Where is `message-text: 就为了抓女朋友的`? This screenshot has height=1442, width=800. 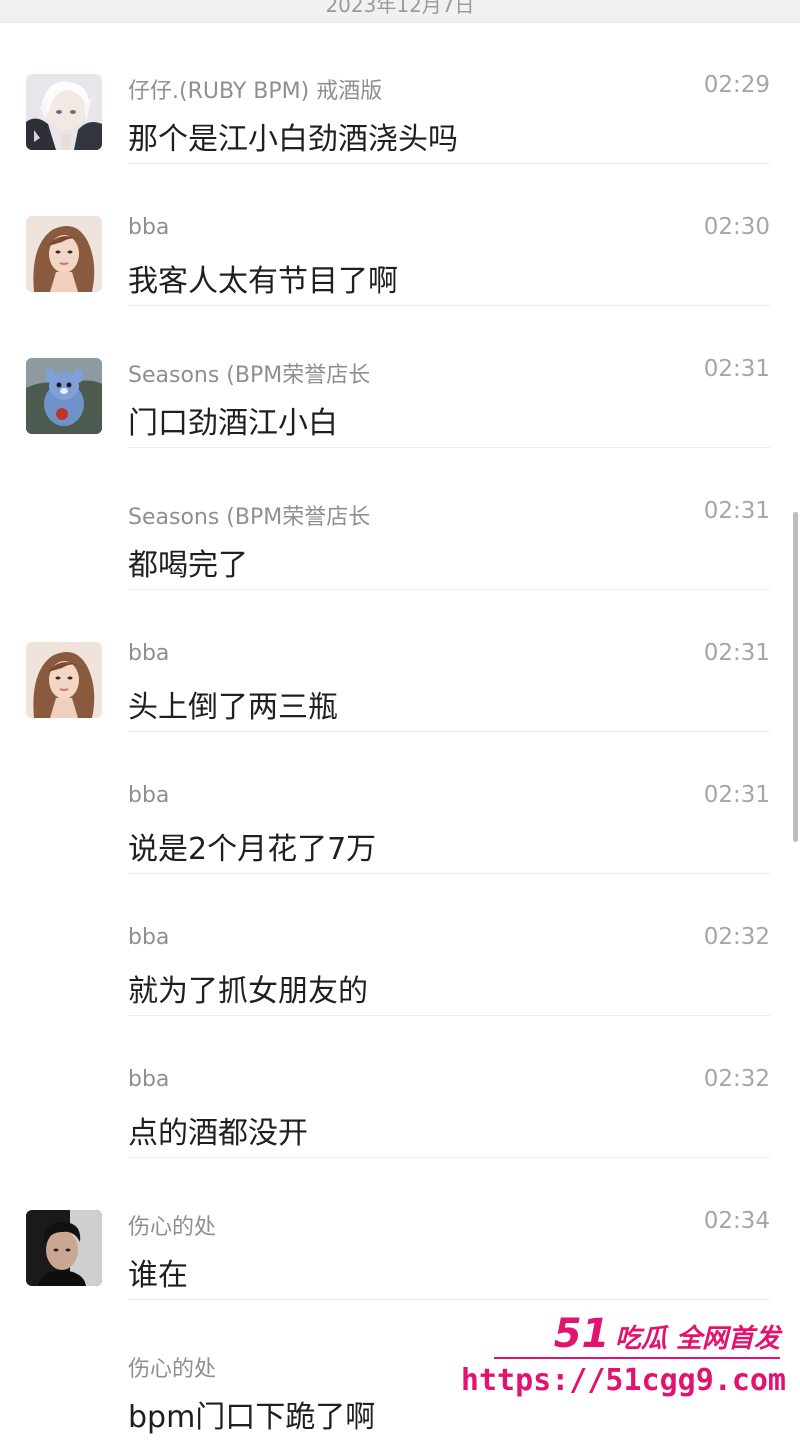 message-text: 就为了抓女朋友的 is located at coordinates (248, 991).